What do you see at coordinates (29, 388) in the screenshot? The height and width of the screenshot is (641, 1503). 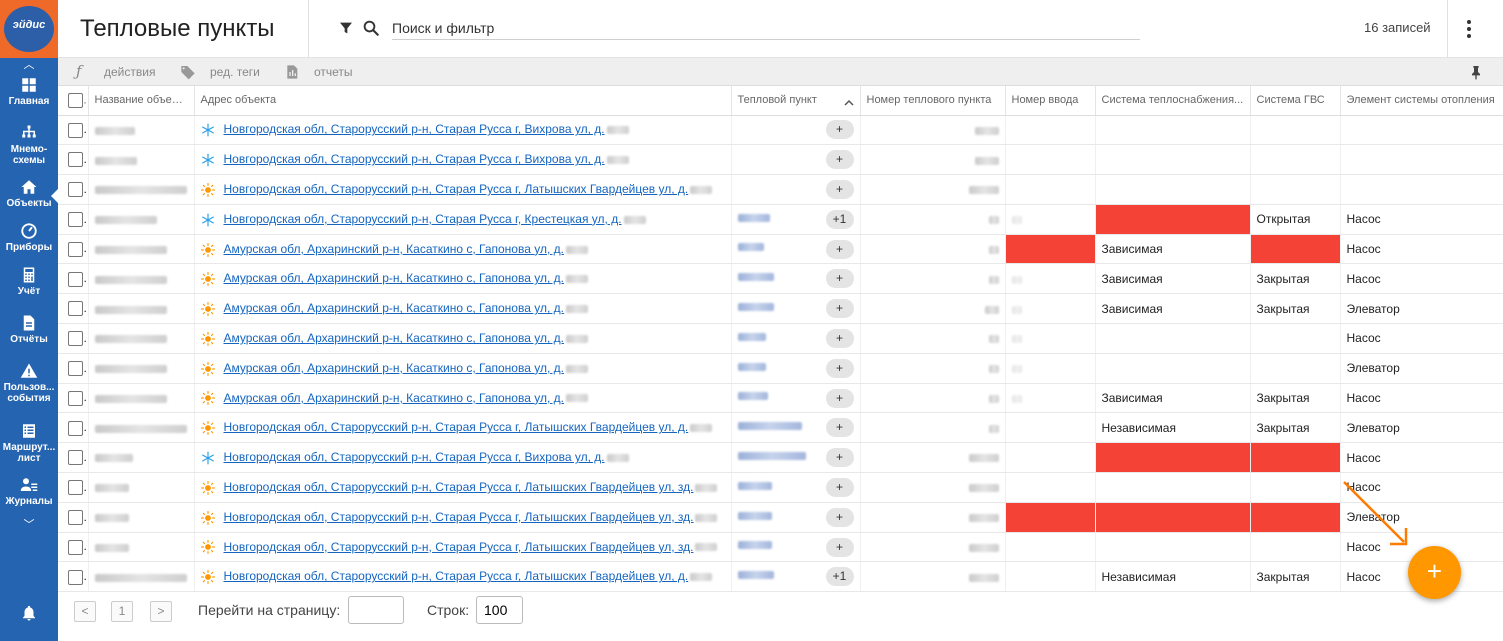 I see `sidebar-item: Пользов... события` at bounding box center [29, 388].